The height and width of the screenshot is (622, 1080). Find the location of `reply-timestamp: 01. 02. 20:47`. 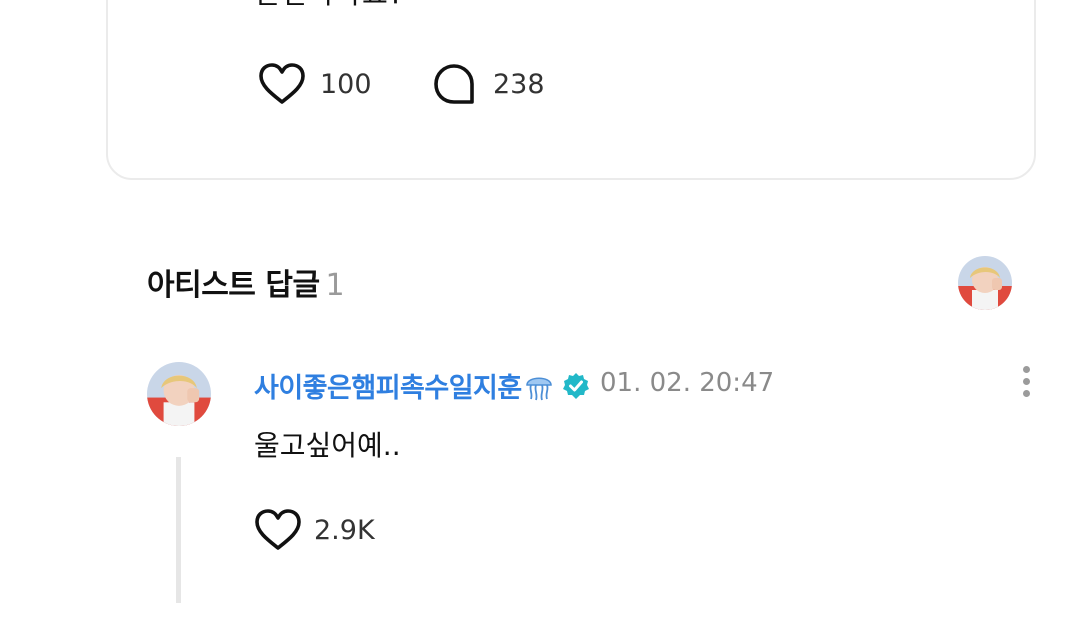

reply-timestamp: 01. 02. 20:47 is located at coordinates (687, 383).